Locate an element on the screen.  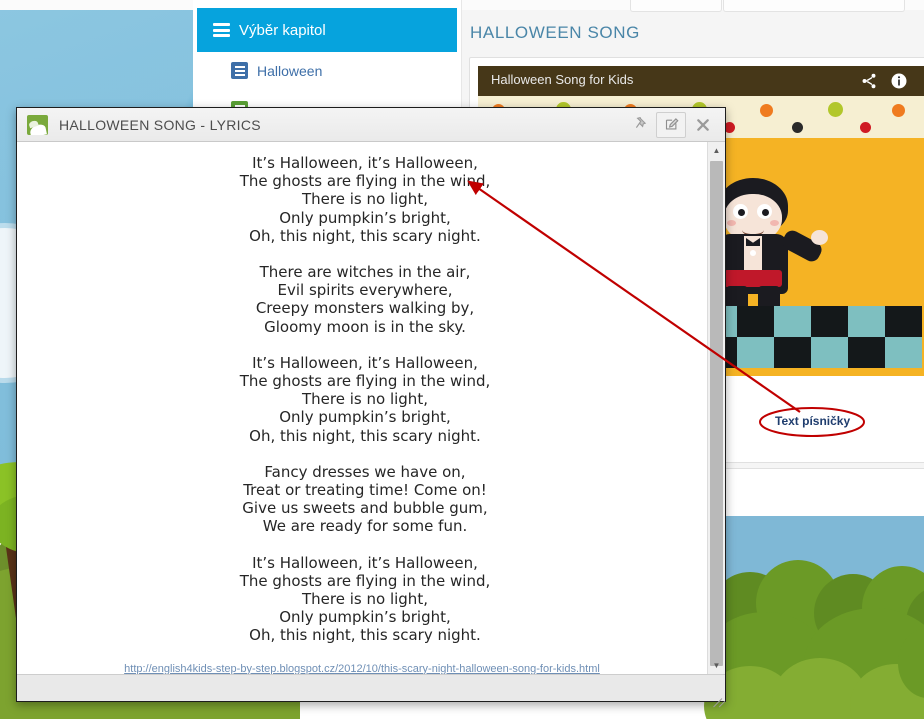
dialog-window-buttons is located at coordinates (671, 124).